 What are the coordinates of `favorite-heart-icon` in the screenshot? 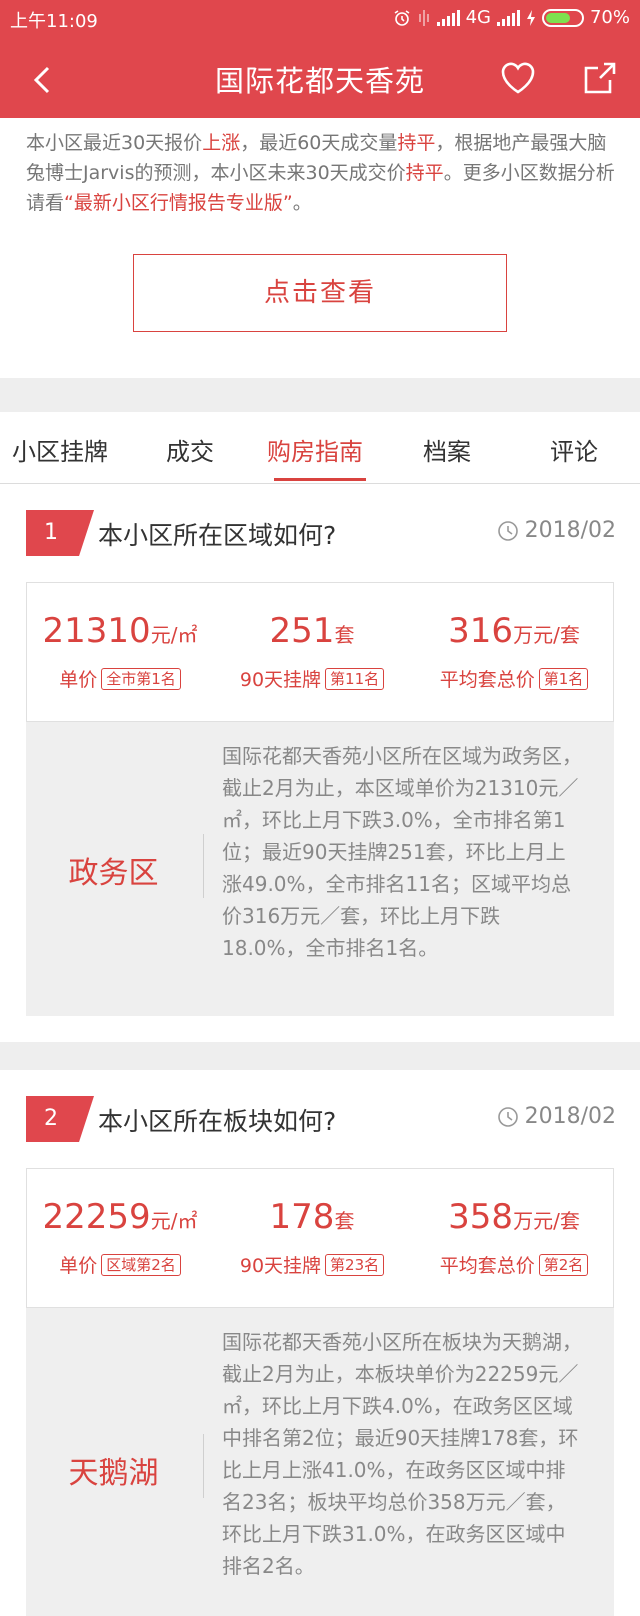 It's located at (518, 78).